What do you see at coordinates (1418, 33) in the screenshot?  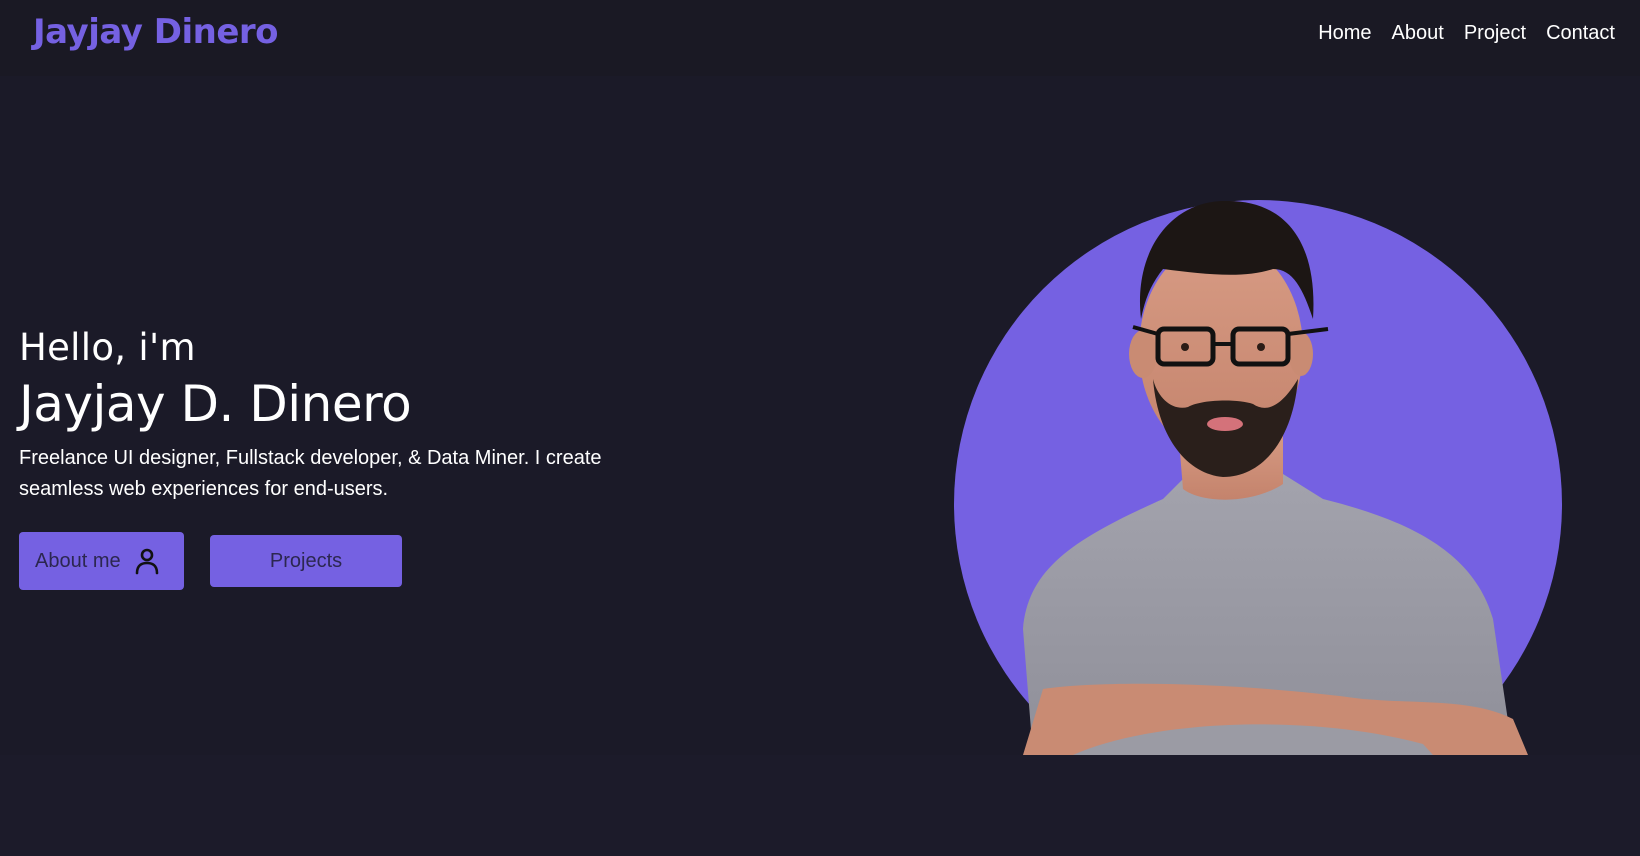 I see `nav-about-link: About` at bounding box center [1418, 33].